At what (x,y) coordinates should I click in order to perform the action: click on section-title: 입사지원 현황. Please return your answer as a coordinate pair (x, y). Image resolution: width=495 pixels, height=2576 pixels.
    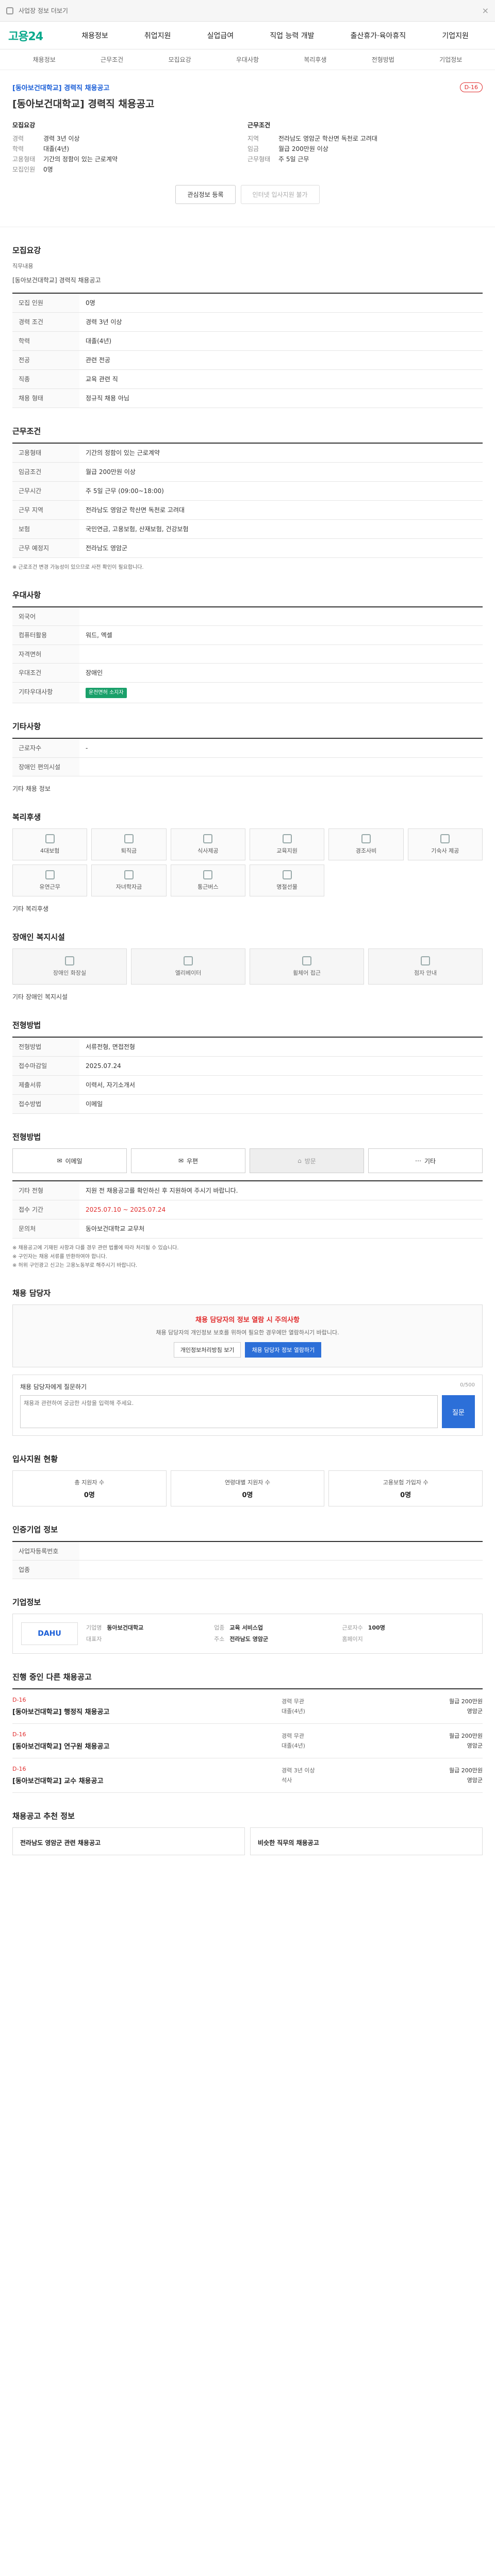
    Looking at the image, I should click on (35, 1459).